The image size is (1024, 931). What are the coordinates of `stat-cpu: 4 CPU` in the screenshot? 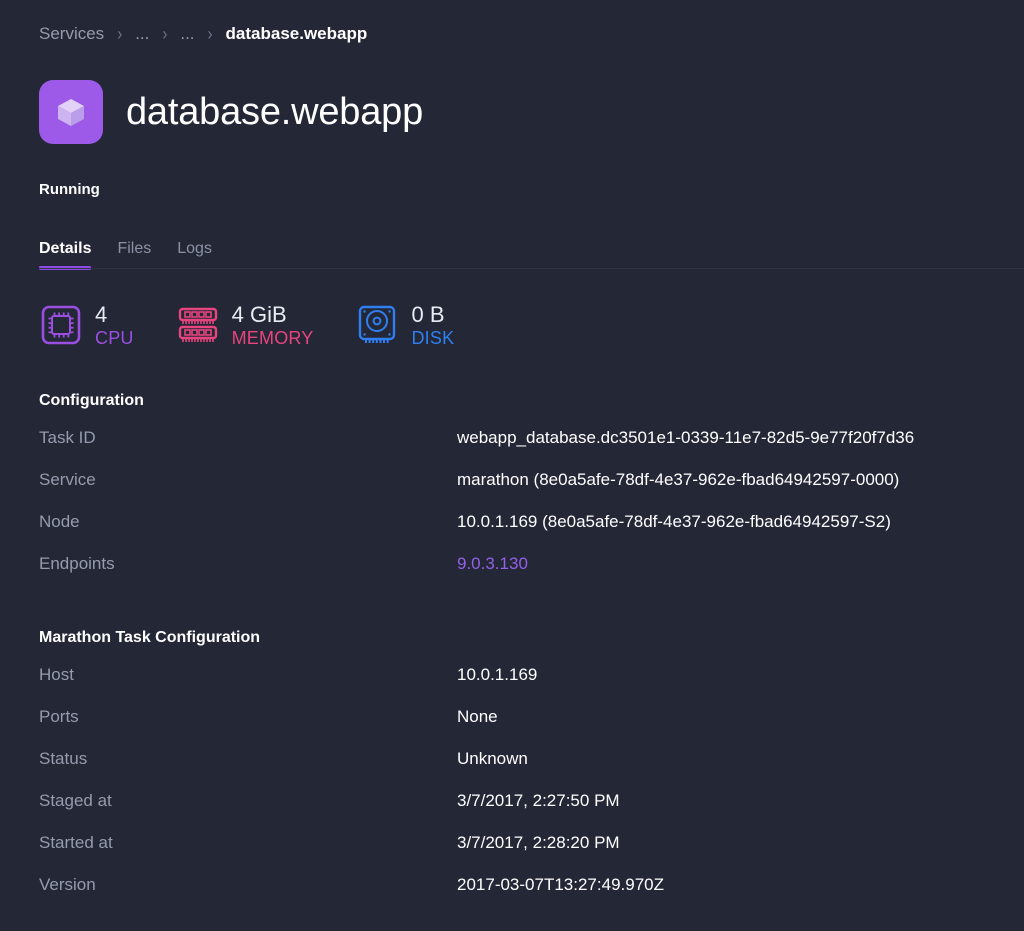 It's located at (86, 324).